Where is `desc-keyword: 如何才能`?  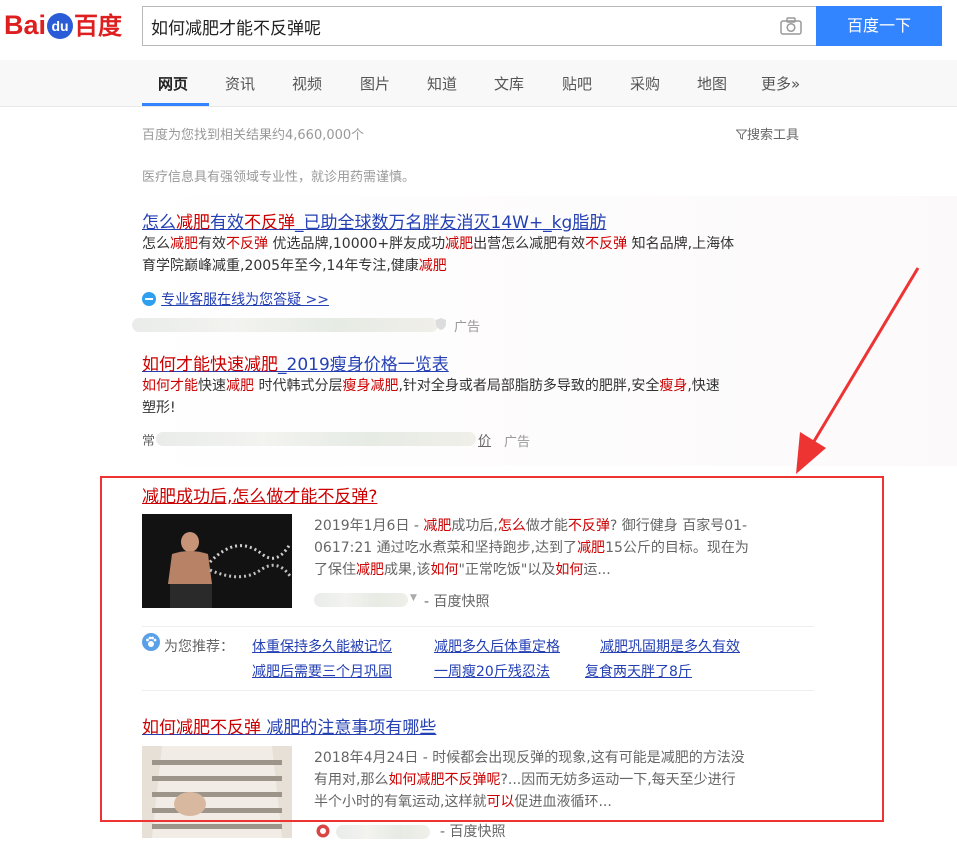
desc-keyword: 如何才能 is located at coordinates (170, 386).